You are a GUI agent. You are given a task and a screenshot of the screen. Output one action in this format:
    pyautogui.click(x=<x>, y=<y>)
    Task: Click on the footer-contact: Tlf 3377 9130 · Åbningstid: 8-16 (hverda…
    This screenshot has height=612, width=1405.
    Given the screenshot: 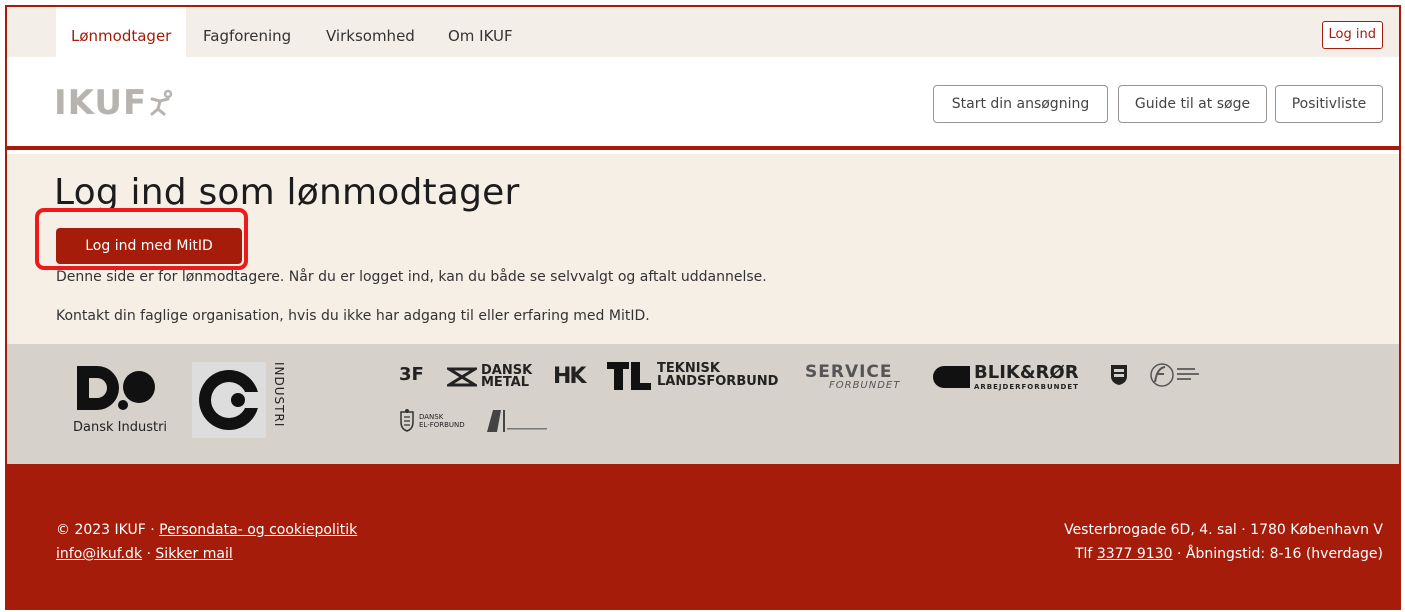 What is the action you would take?
    pyautogui.click(x=1229, y=554)
    